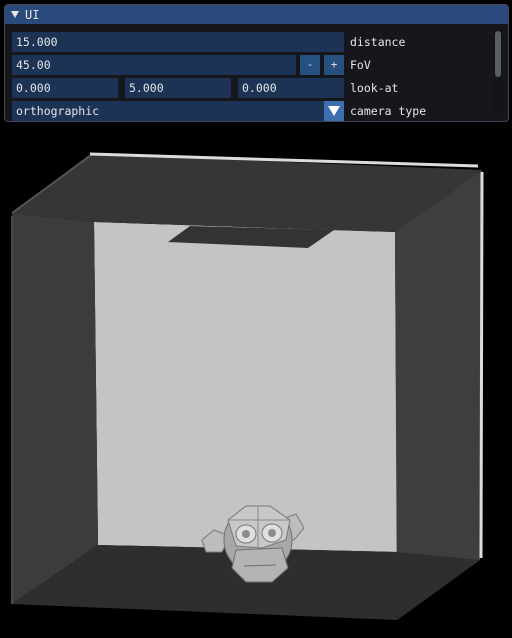 This screenshot has height=638, width=512. Describe the element at coordinates (291, 88) in the screenshot. I see `look-at-z-input: 0.000` at that location.